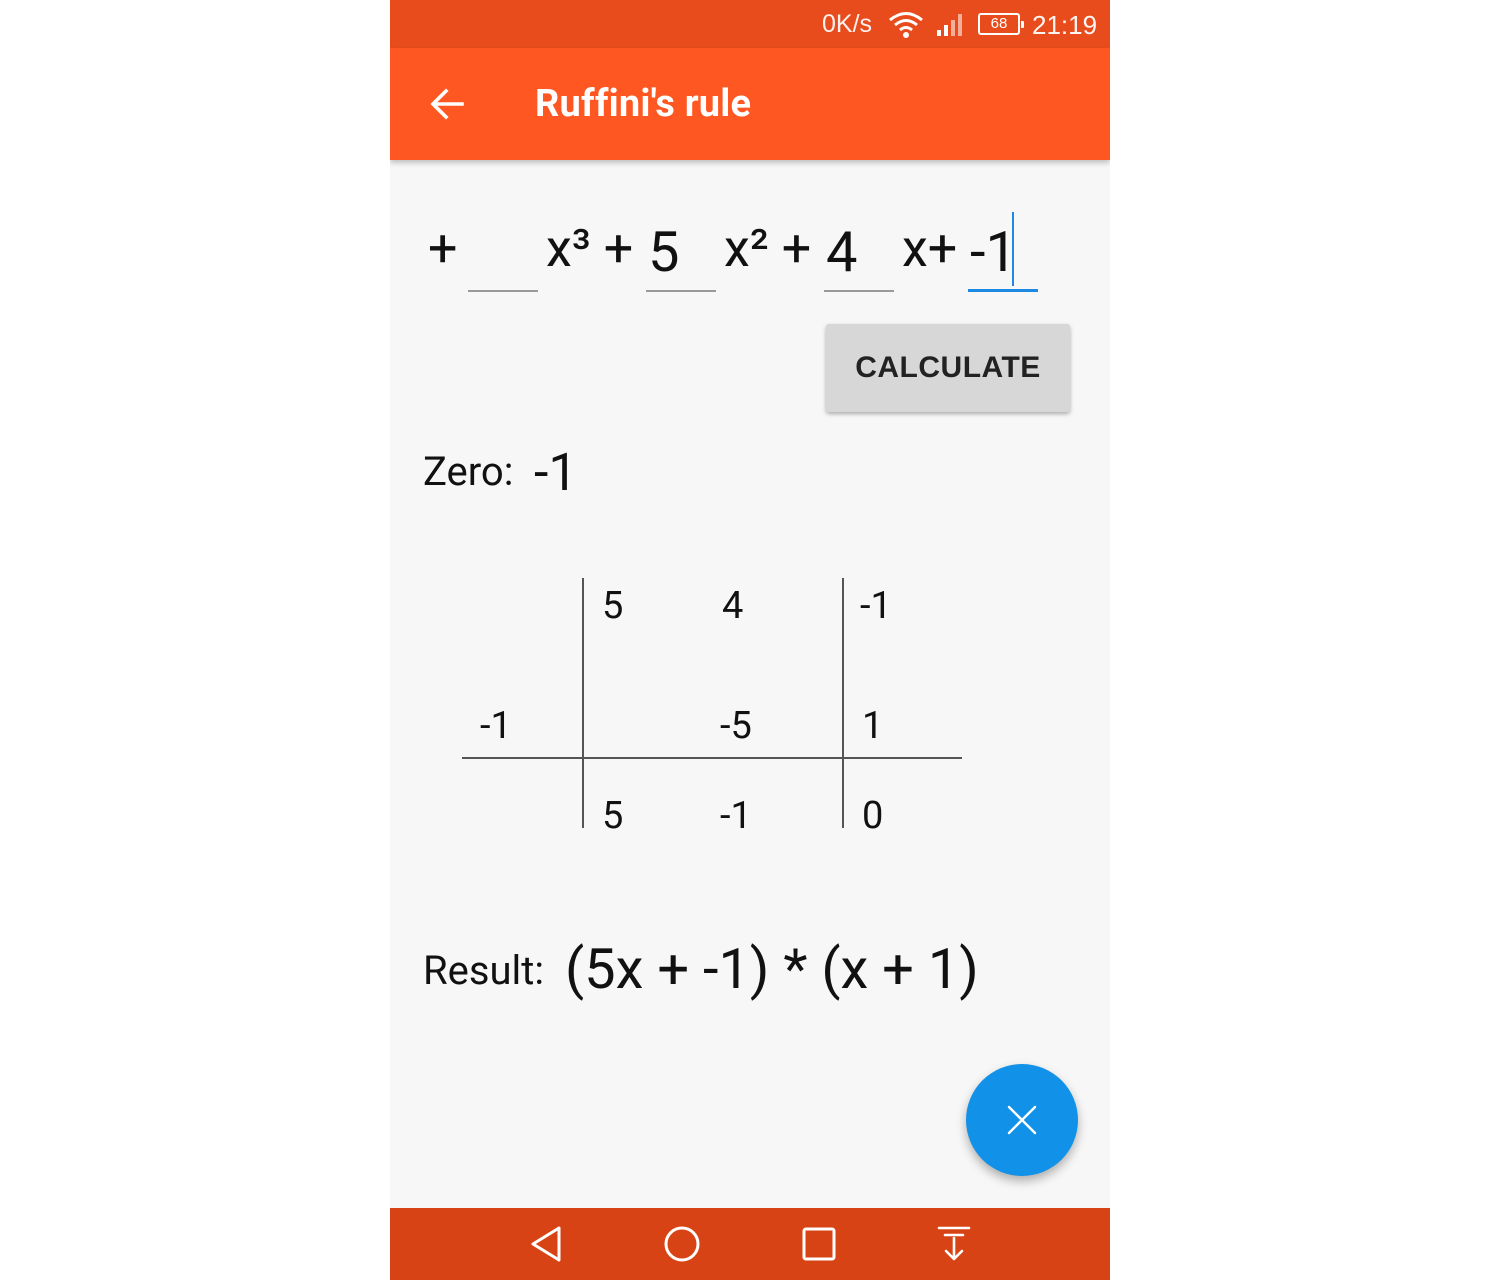 The image size is (1500, 1280). What do you see at coordinates (484, 970) in the screenshot?
I see `result-label: Result:` at bounding box center [484, 970].